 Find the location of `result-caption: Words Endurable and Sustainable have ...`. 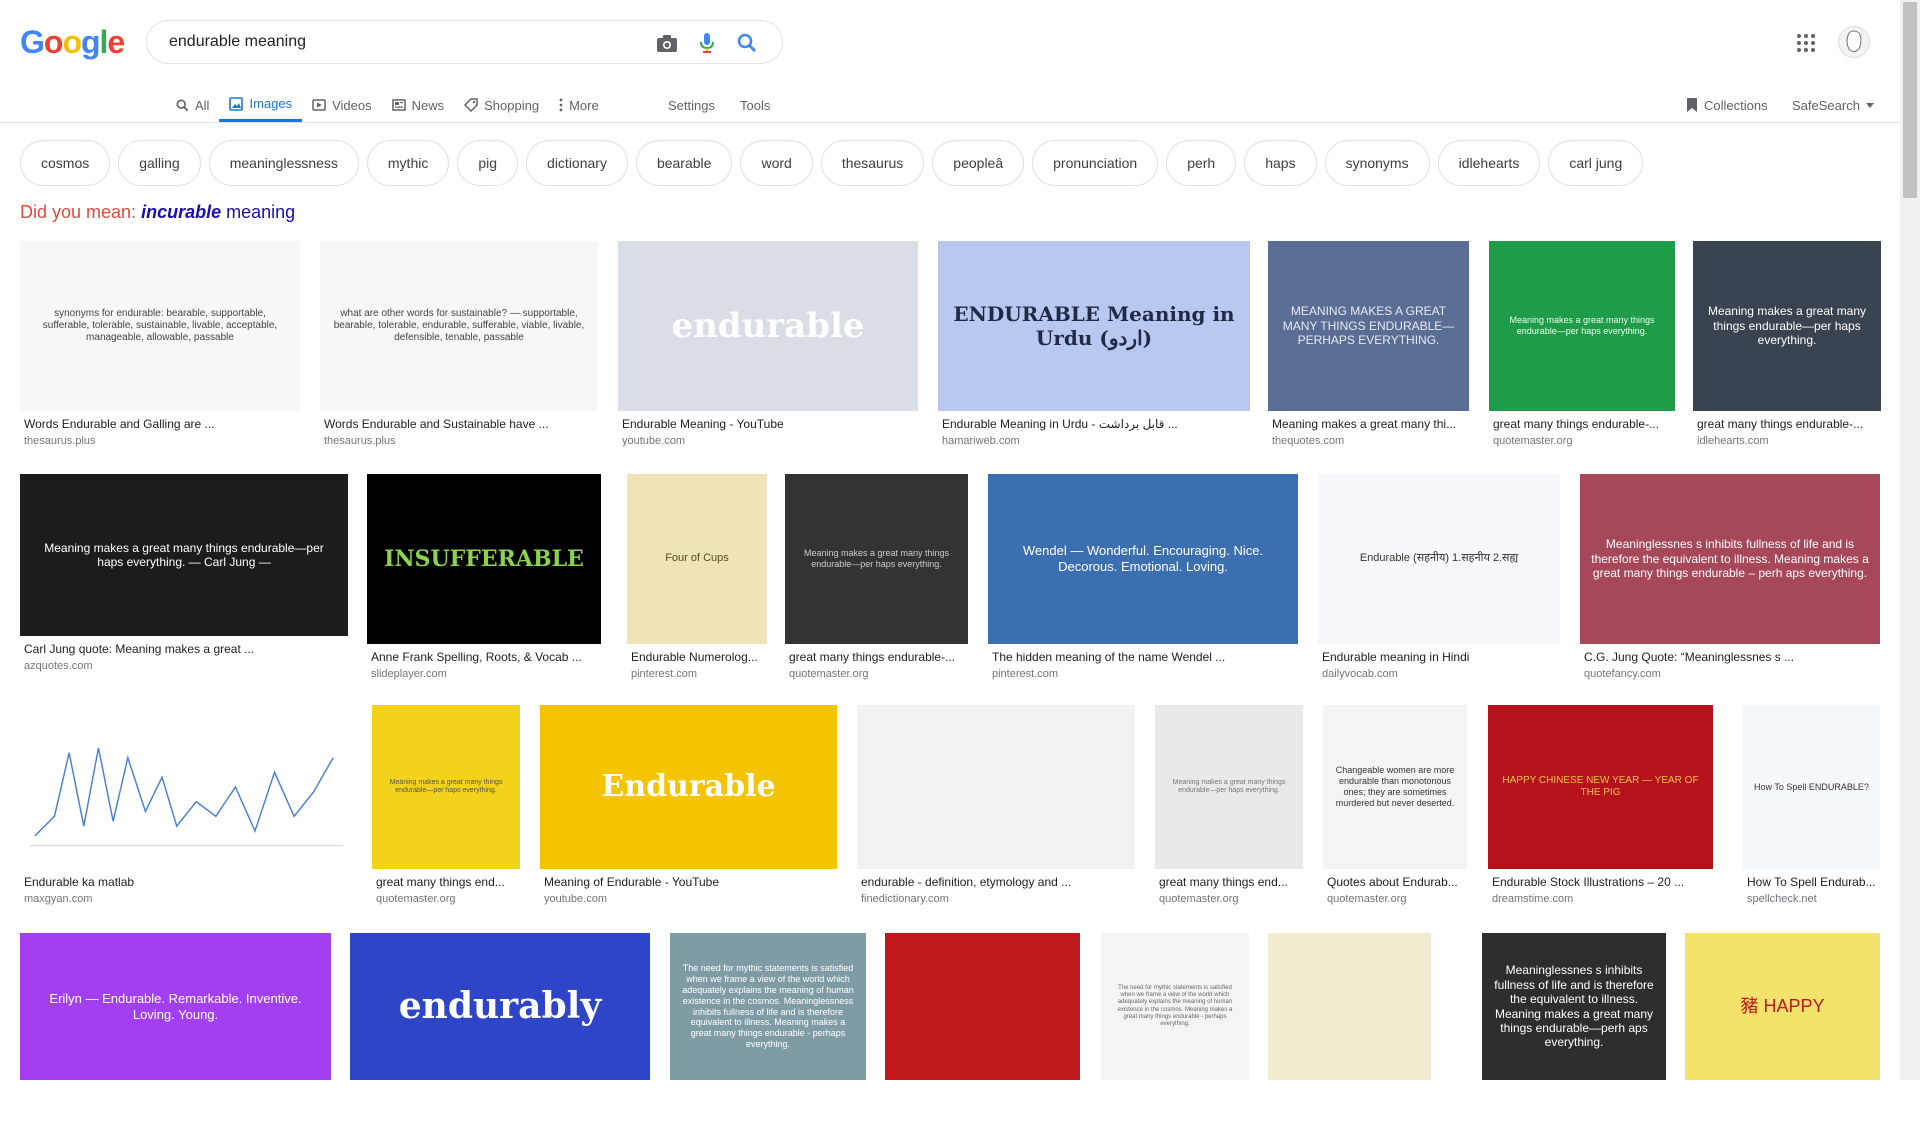

result-caption: Words Endurable and Sustainable have ... is located at coordinates (459, 424).